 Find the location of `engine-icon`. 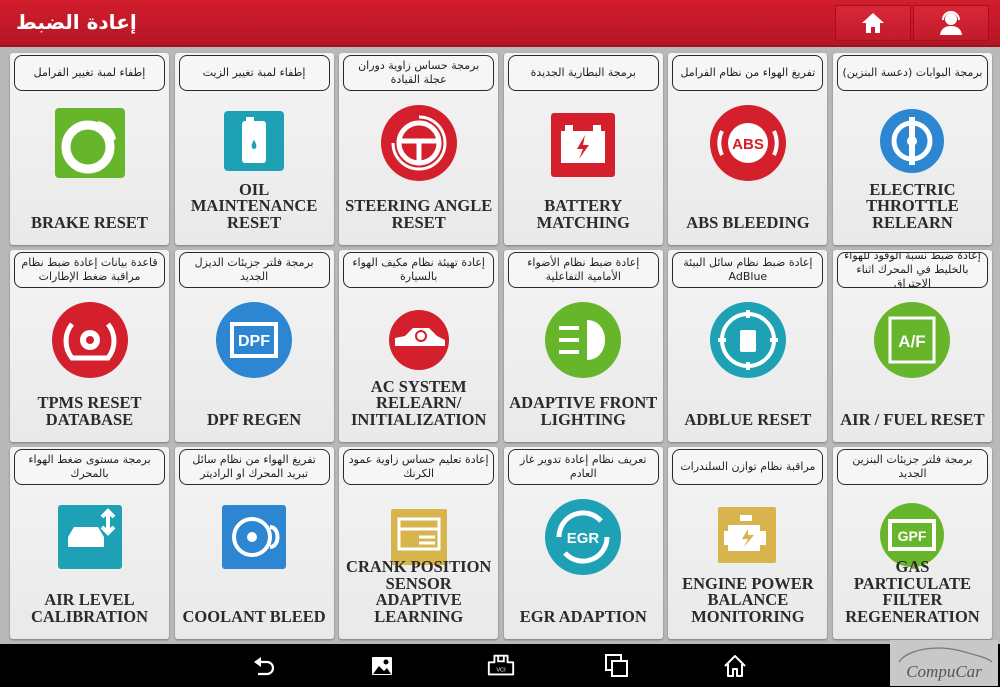

engine-icon is located at coordinates (748, 537).